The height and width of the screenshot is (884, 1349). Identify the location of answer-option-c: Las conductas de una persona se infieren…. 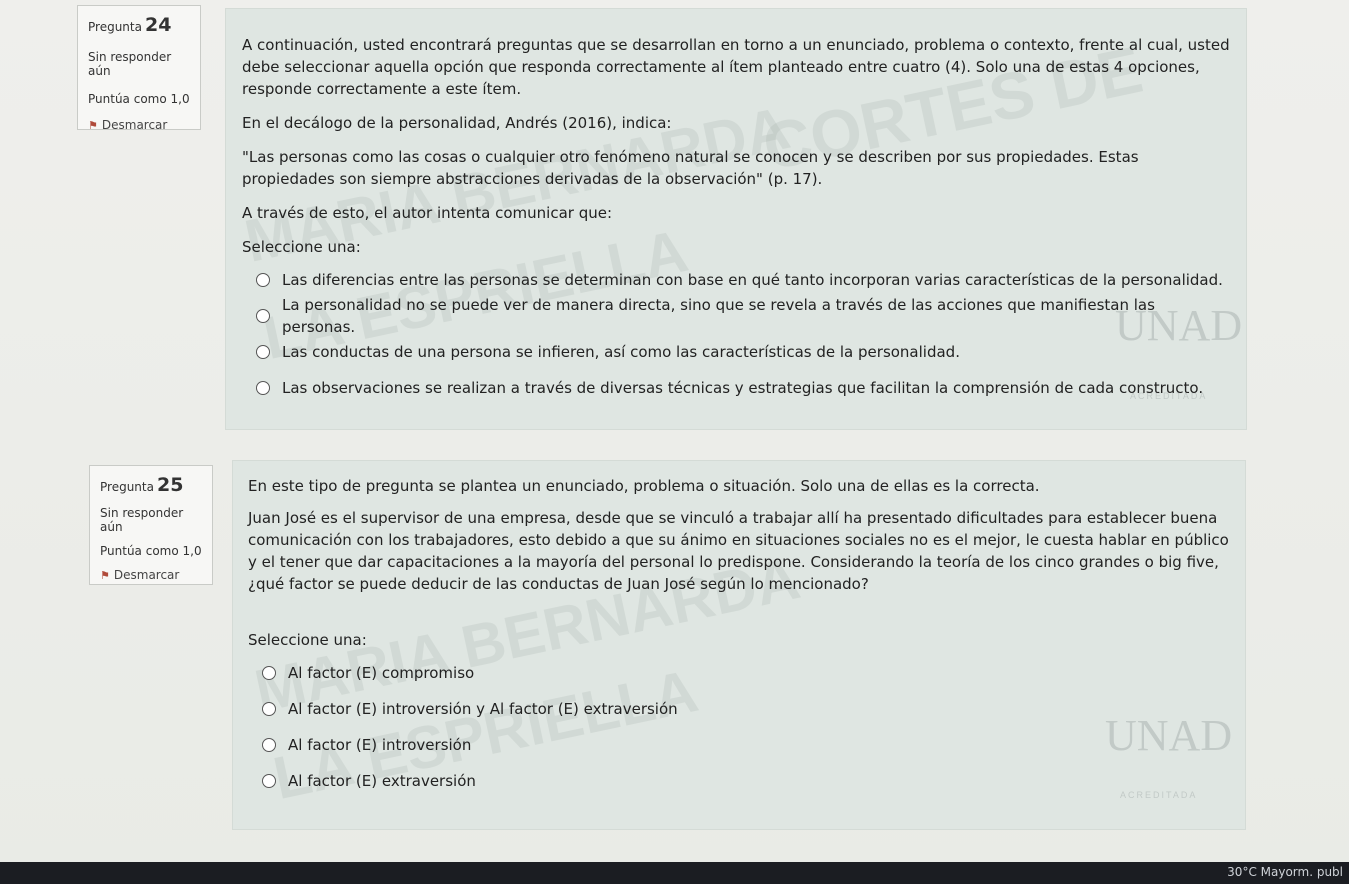
(737, 352).